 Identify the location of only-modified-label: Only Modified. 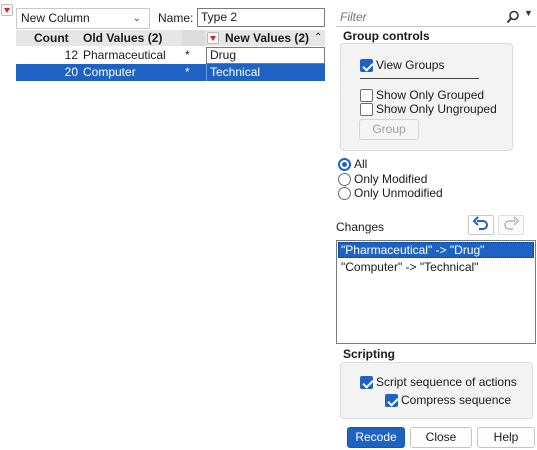
(390, 179).